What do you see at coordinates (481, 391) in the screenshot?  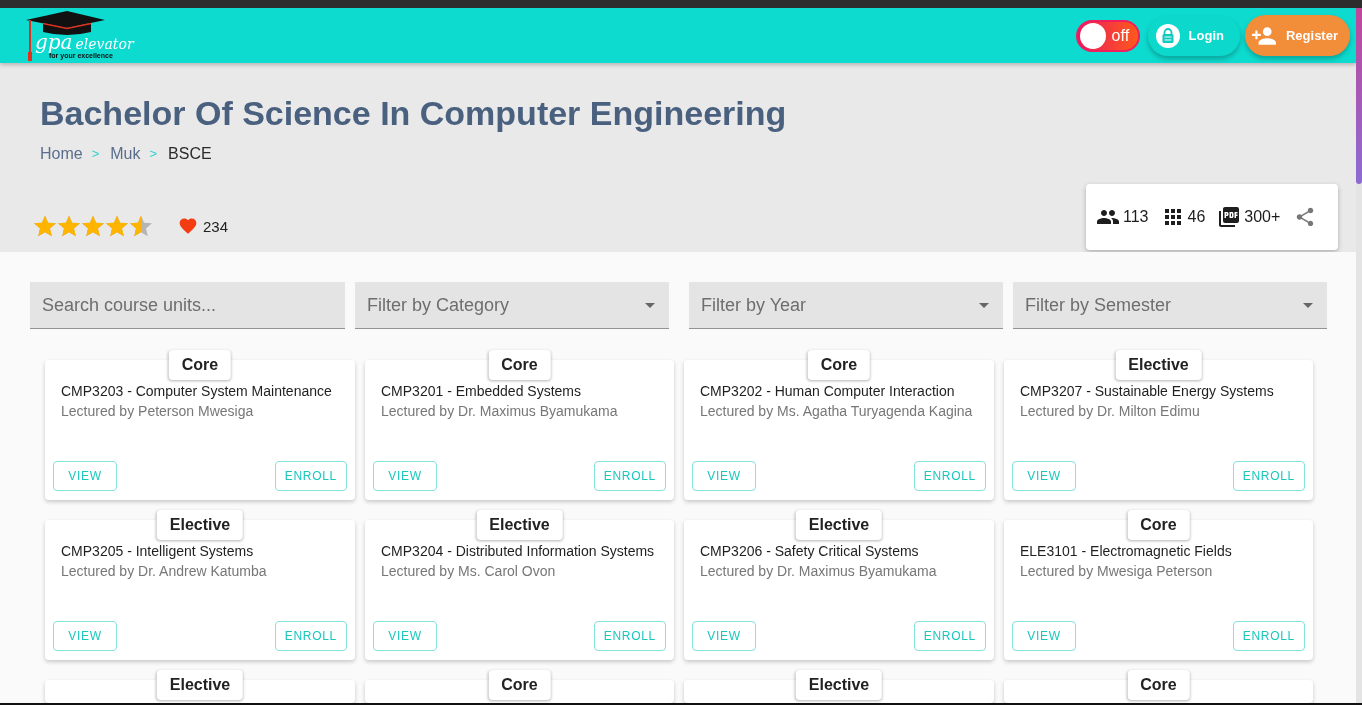 I see `course-title: CMP3201 - Embedded Systems` at bounding box center [481, 391].